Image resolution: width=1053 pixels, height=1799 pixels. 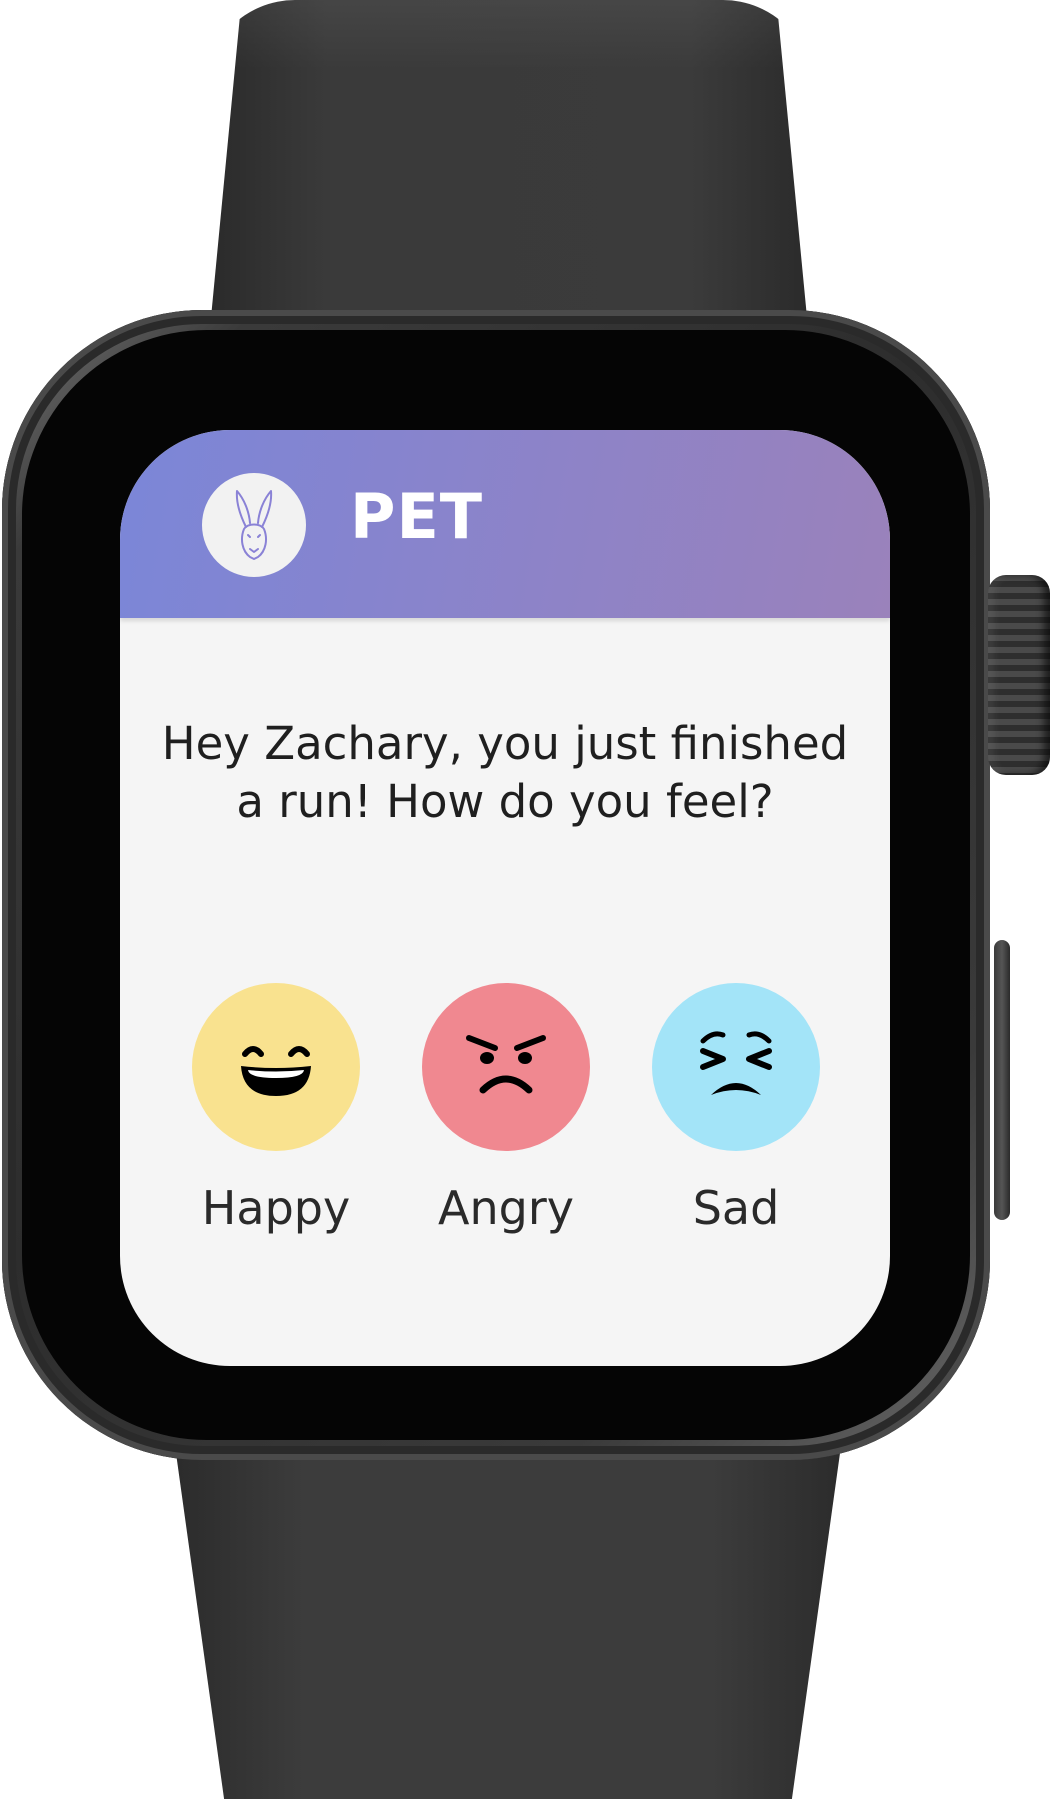 What do you see at coordinates (1019, 675) in the screenshot?
I see `digital-crown` at bounding box center [1019, 675].